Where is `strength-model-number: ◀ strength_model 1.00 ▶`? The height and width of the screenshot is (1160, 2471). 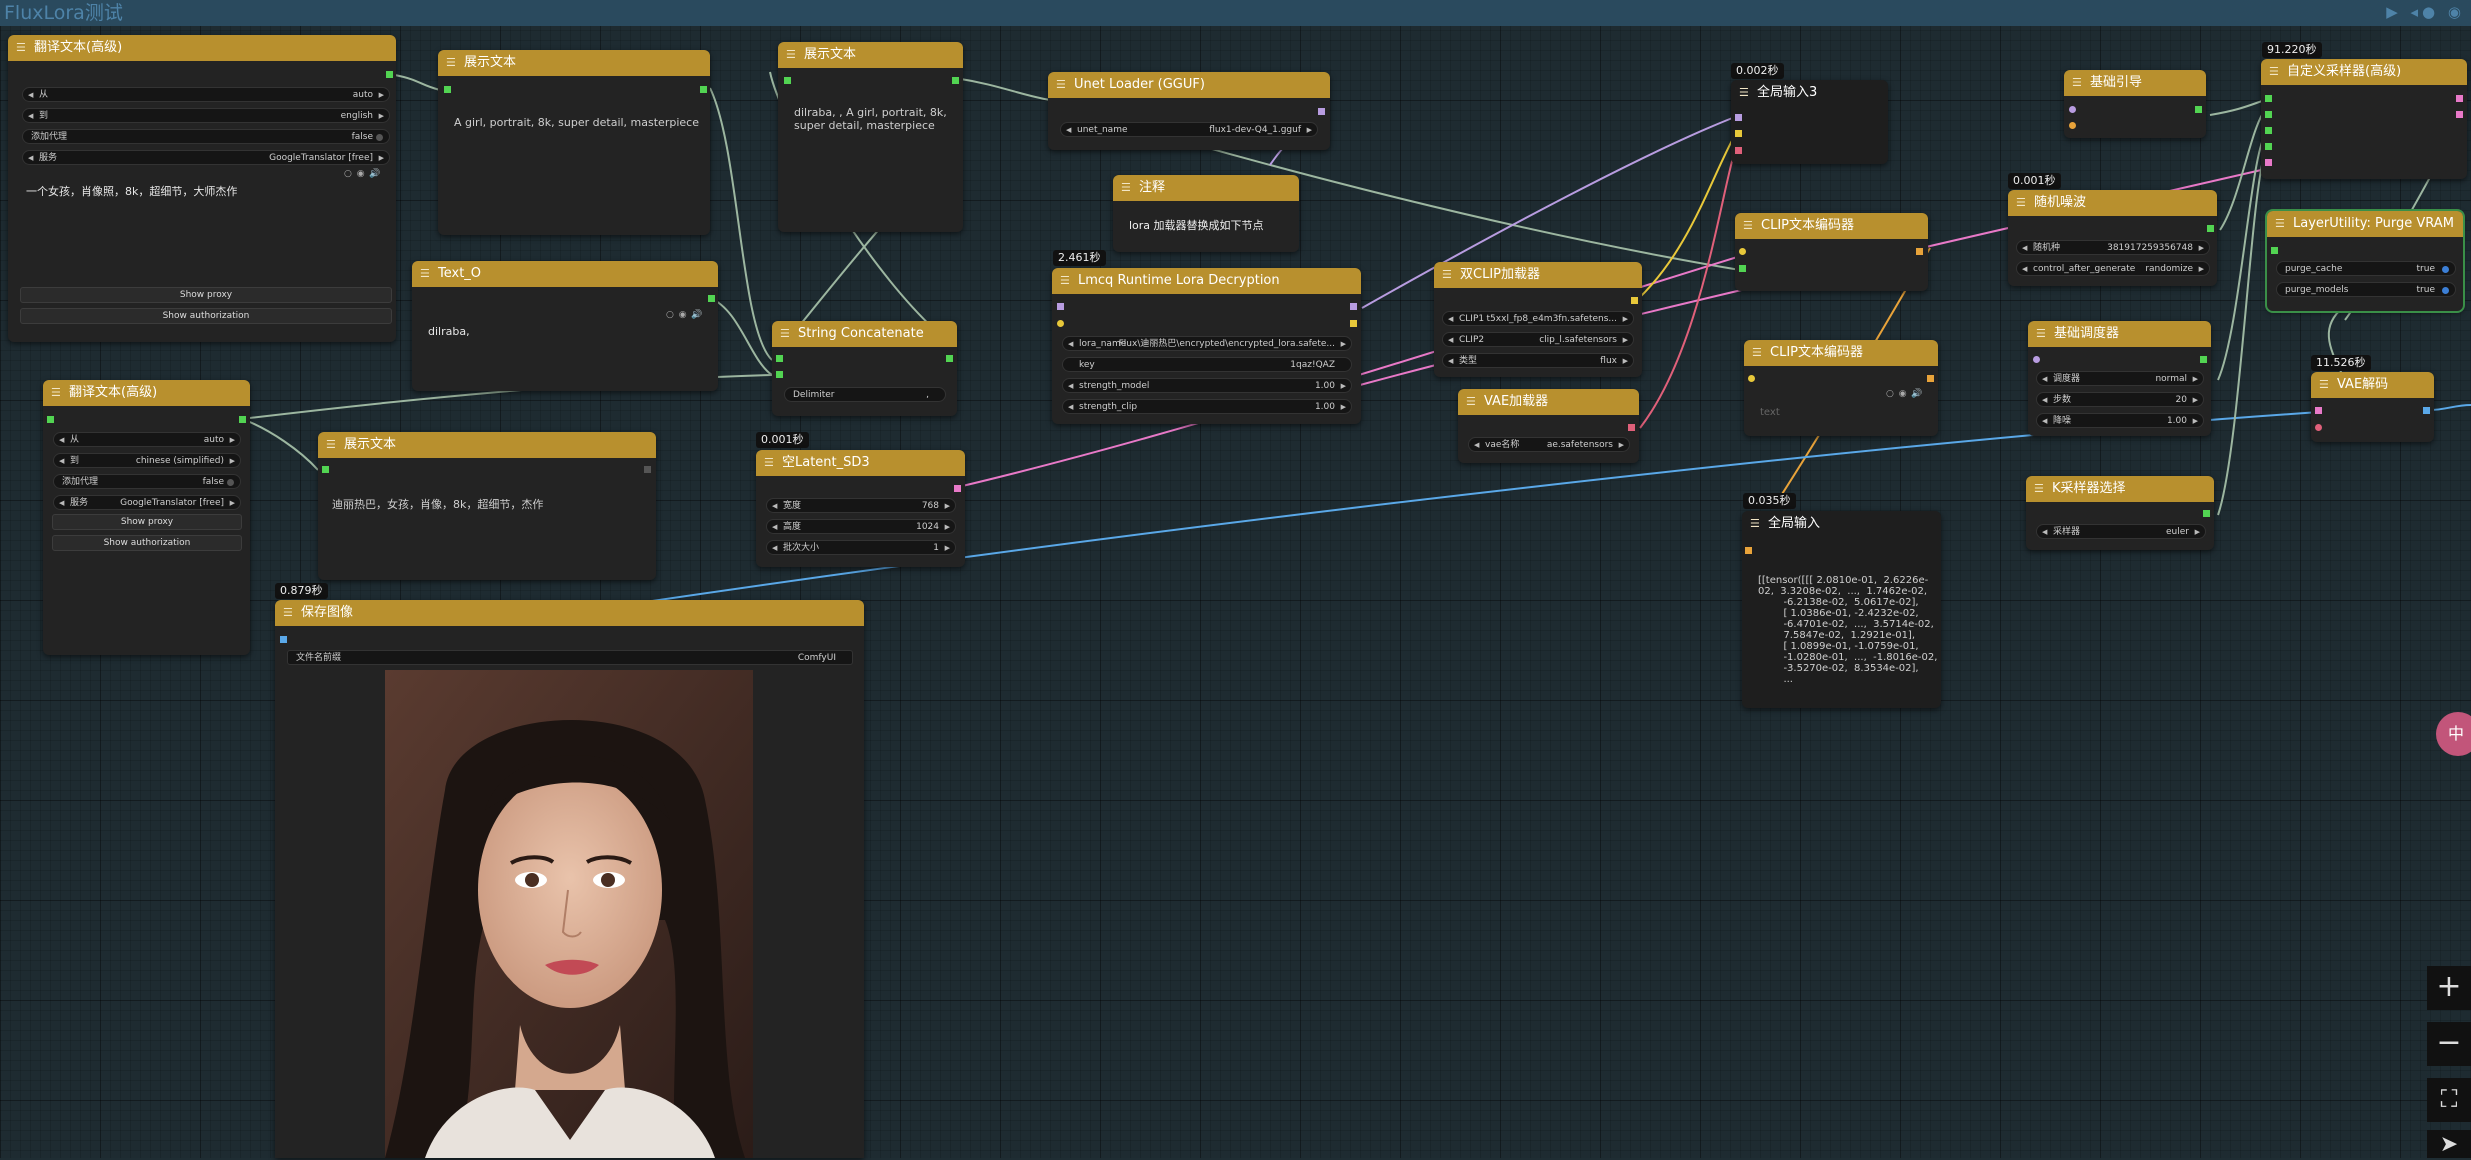 strength-model-number: ◀ strength_model 1.00 ▶ is located at coordinates (1207, 385).